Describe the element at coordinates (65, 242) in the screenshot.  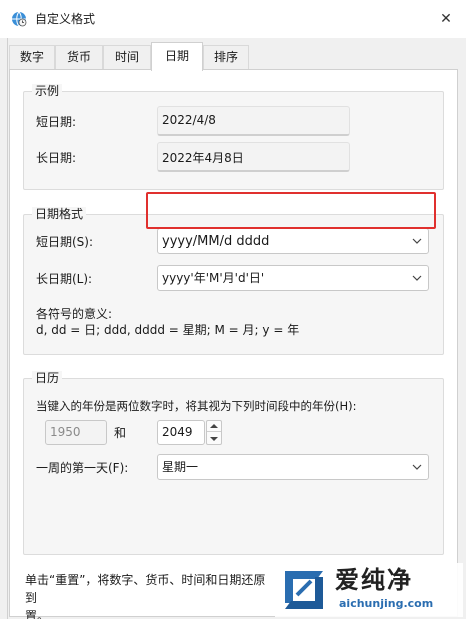
I see `short-date-format-label: 短日期(S):` at that location.